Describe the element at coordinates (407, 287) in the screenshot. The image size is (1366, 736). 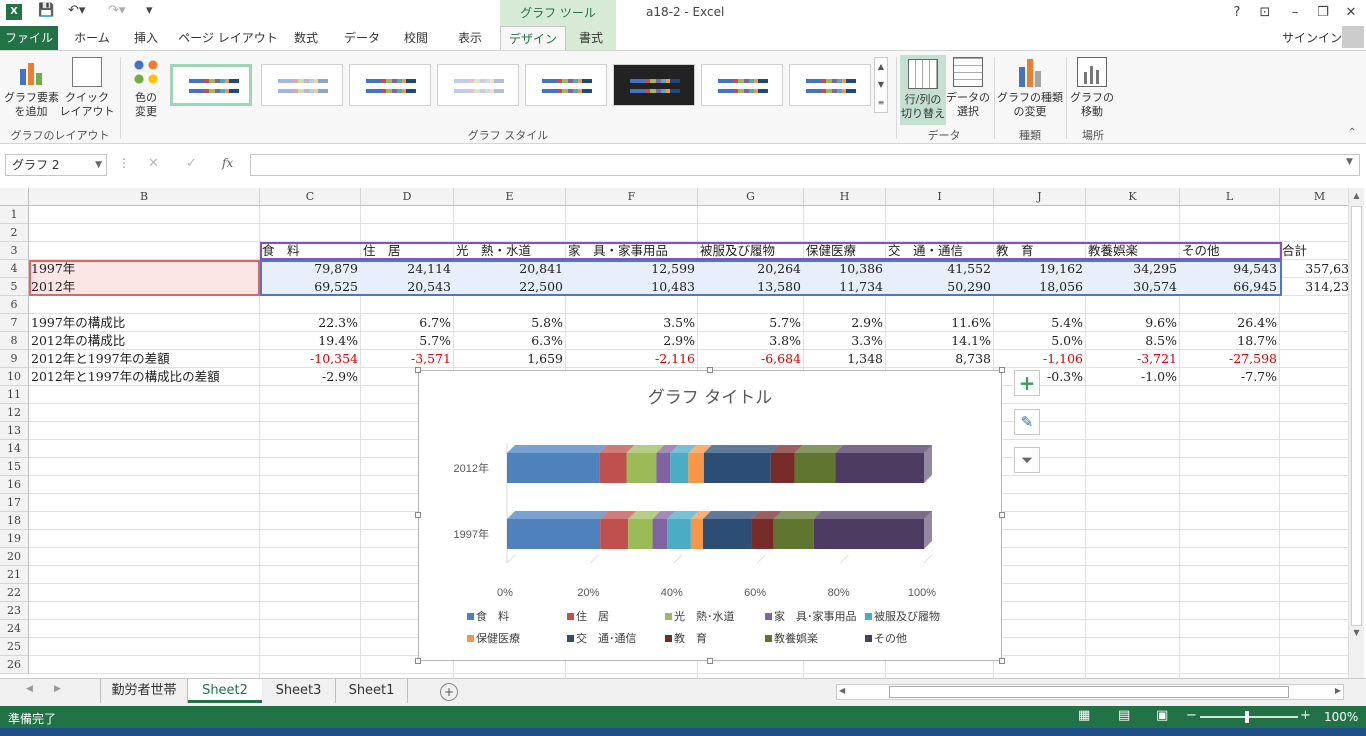
I see `cell: 20,543` at that location.